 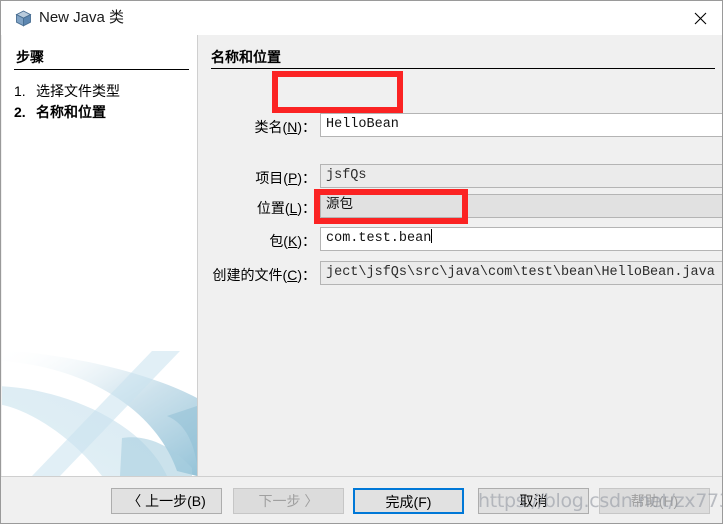 I want to click on finish-button: 完成(F), so click(x=408, y=501).